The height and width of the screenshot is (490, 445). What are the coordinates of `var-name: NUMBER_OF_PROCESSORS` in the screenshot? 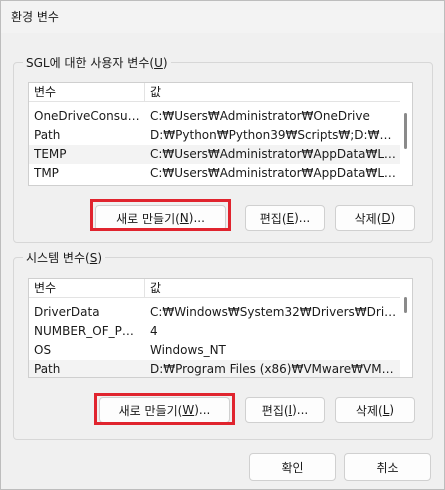 It's located at (88, 331).